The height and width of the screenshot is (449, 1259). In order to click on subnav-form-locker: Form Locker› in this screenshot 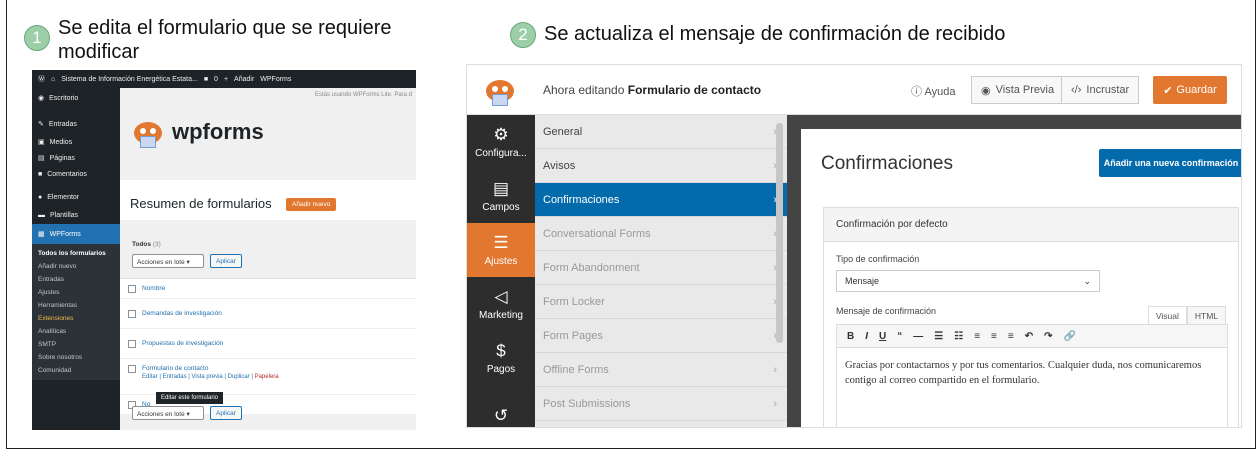, I will do `click(661, 302)`.